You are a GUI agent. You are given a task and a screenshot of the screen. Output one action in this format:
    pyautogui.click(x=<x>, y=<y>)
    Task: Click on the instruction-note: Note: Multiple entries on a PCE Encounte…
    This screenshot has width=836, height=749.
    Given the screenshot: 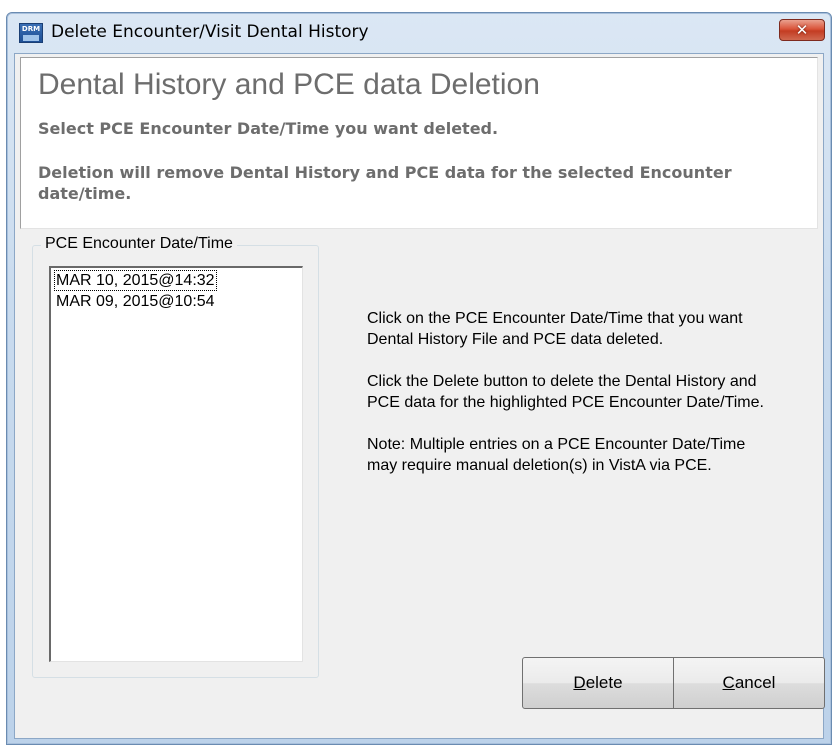 What is the action you would take?
    pyautogui.click(x=556, y=455)
    